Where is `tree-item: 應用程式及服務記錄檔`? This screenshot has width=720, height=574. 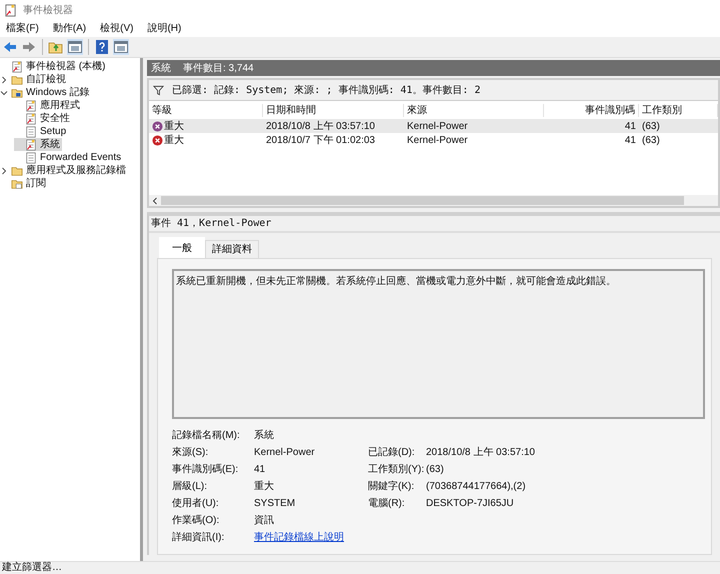
tree-item: 應用程式及服務記錄檔 is located at coordinates (64, 170).